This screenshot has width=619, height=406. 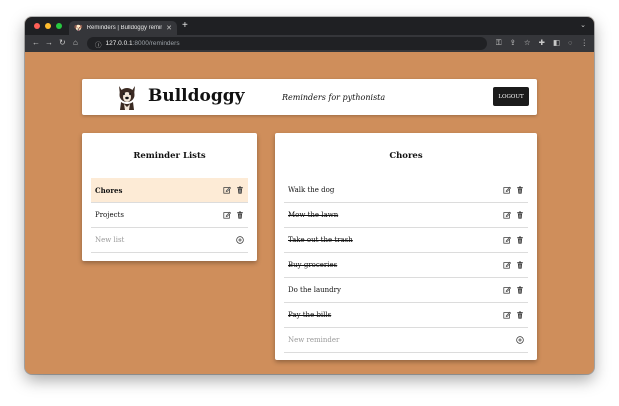 What do you see at coordinates (511, 96) in the screenshot?
I see `logout-button: LOGOUT` at bounding box center [511, 96].